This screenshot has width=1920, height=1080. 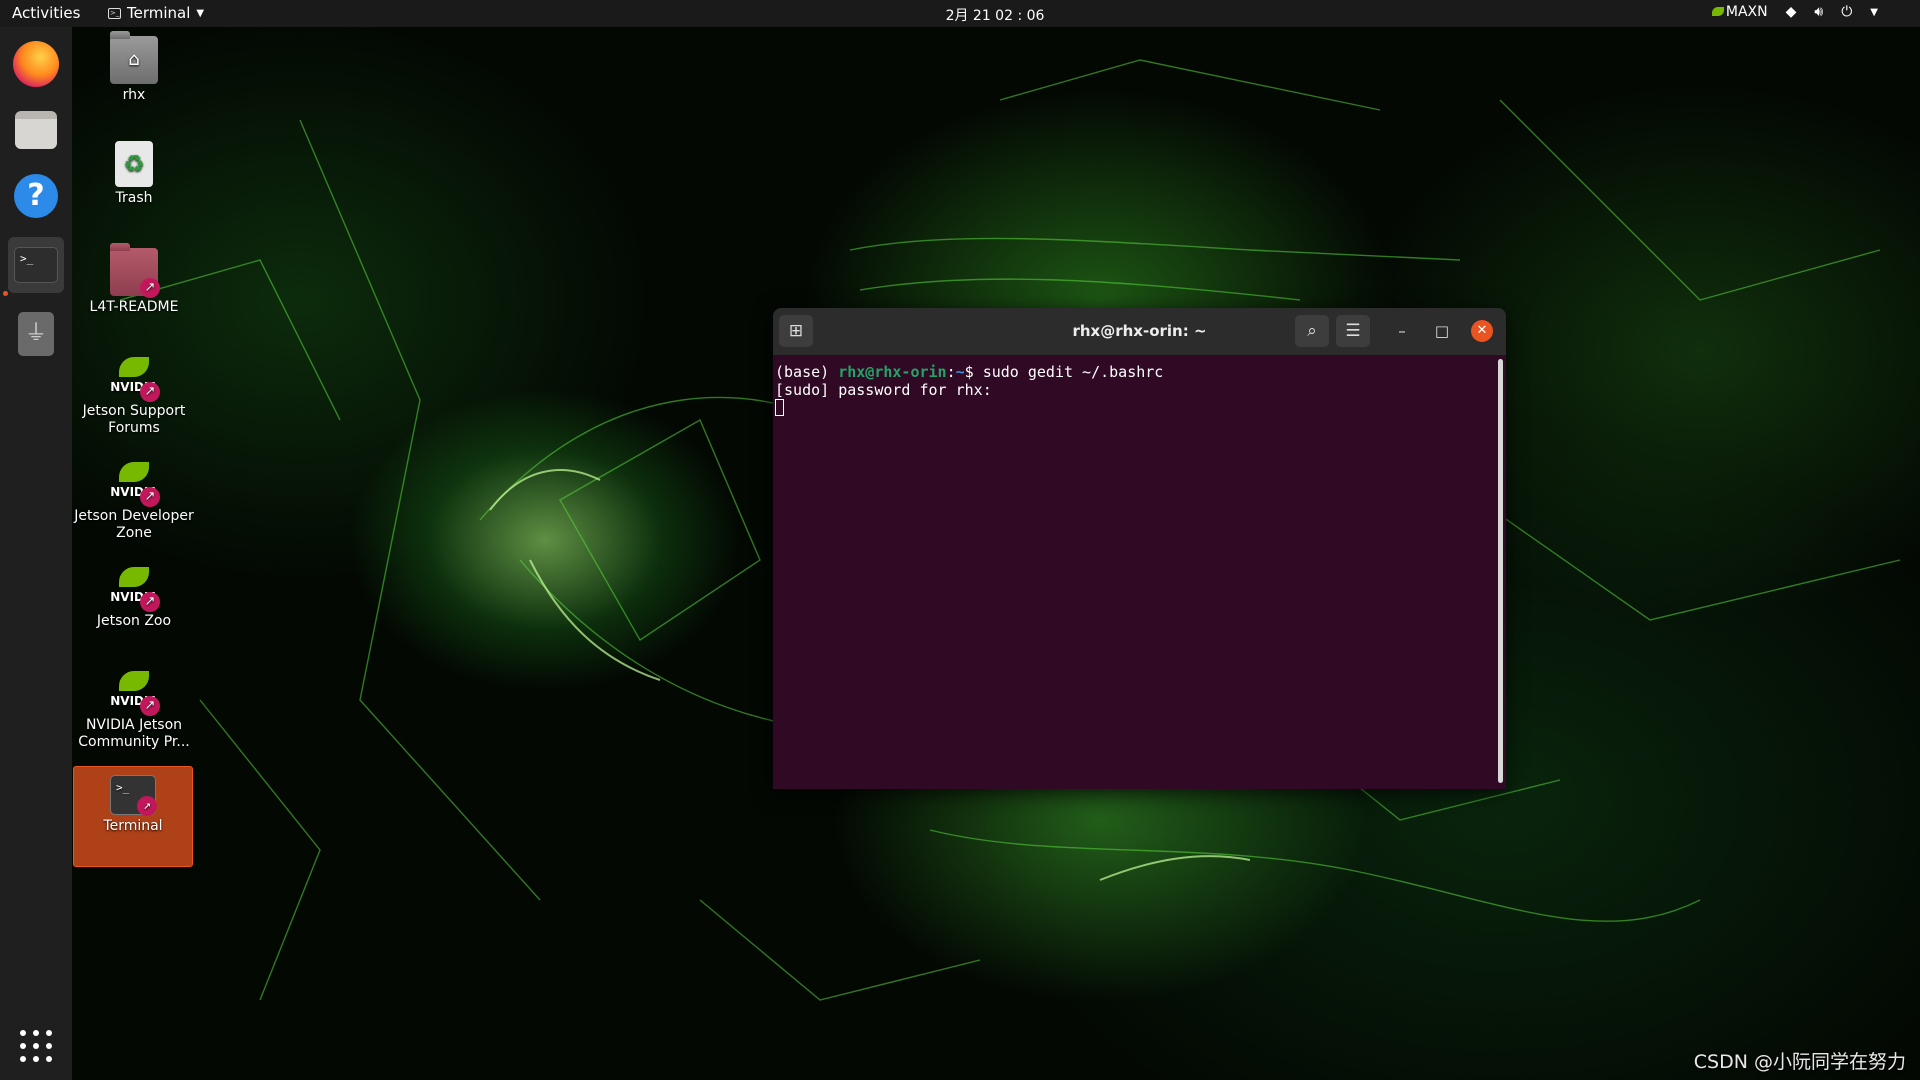 I want to click on help-icon: ?, so click(x=36, y=196).